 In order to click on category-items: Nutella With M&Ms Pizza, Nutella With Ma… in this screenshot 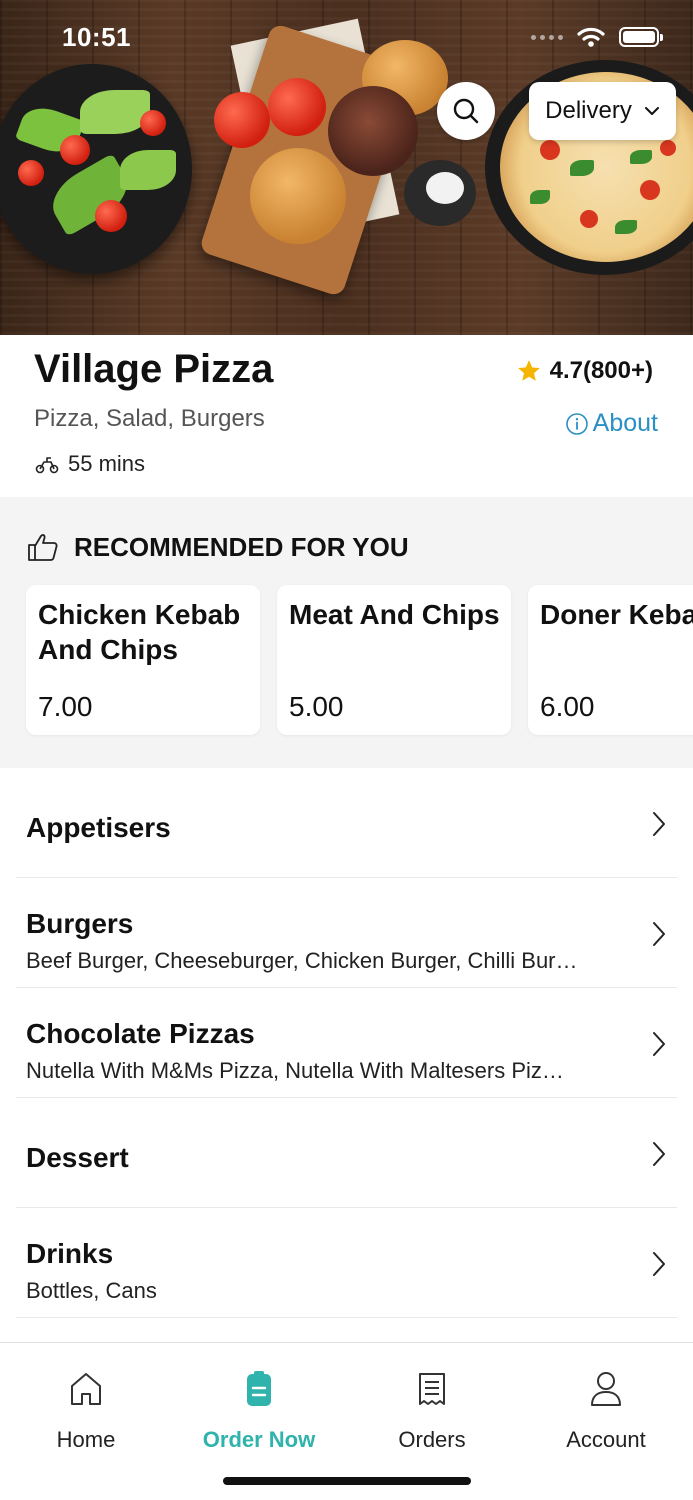, I will do `click(295, 1070)`.